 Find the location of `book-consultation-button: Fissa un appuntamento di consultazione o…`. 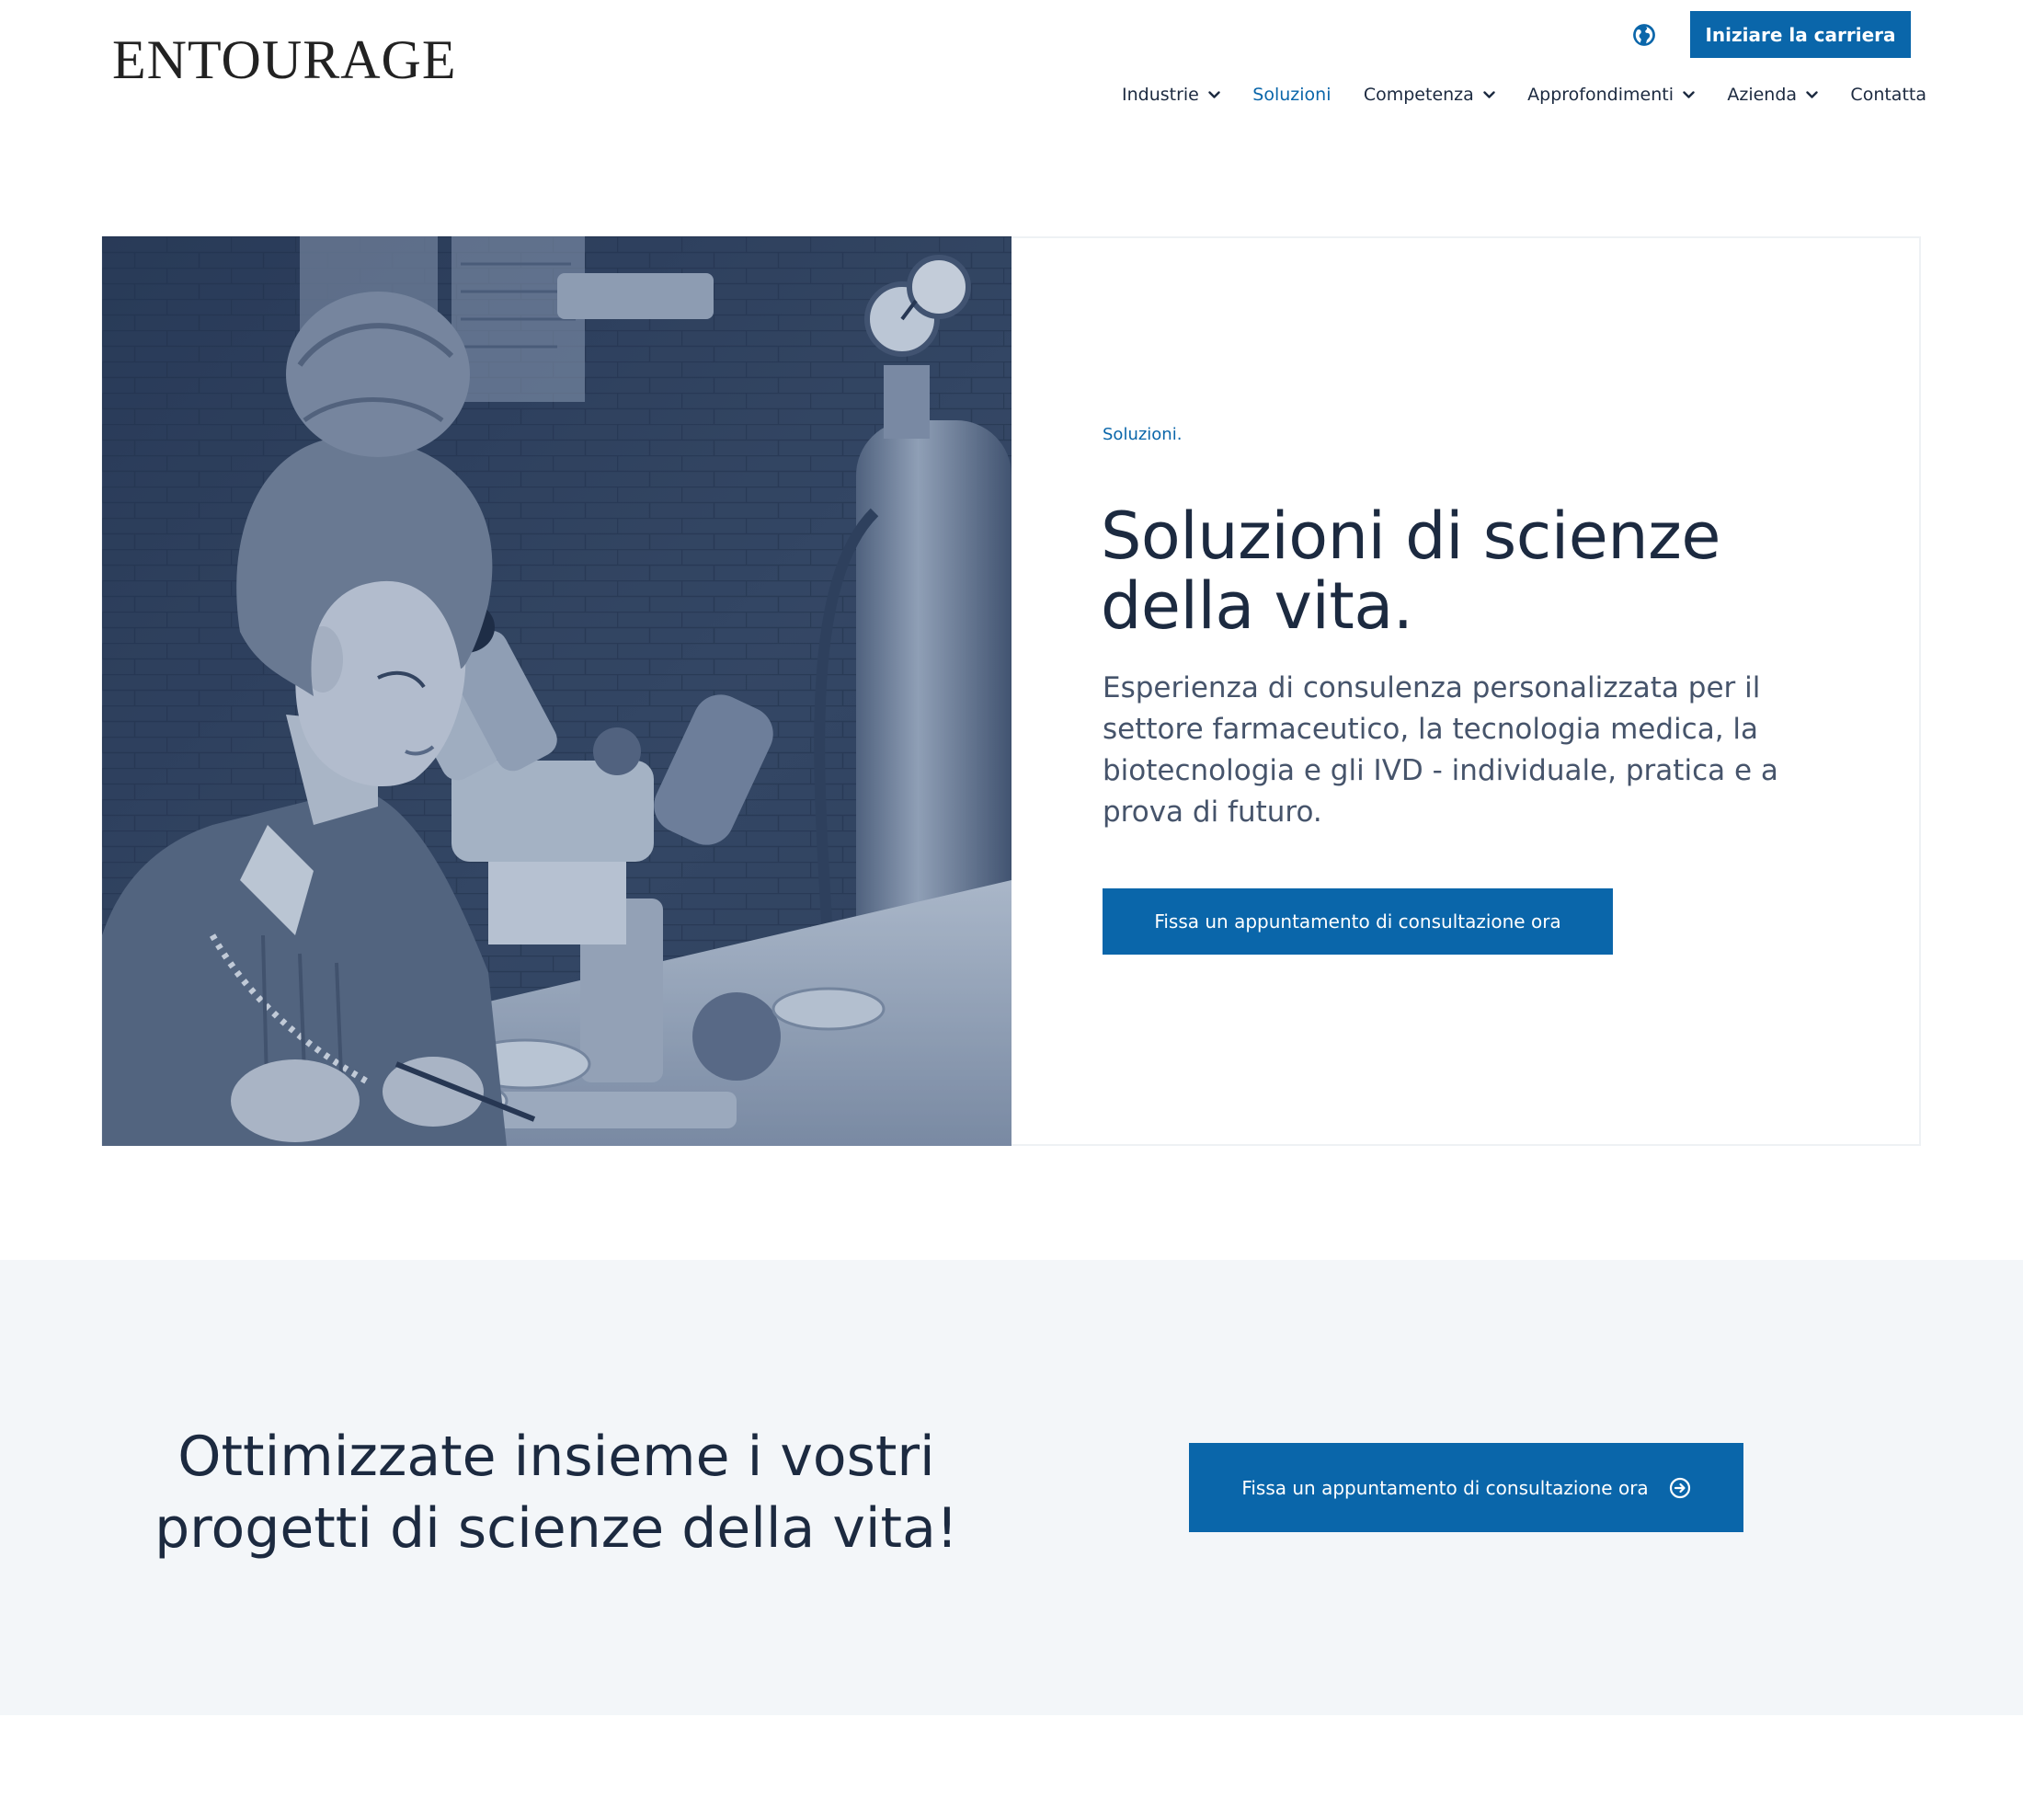

book-consultation-button: Fissa un appuntamento di consultazione o… is located at coordinates (1358, 921).